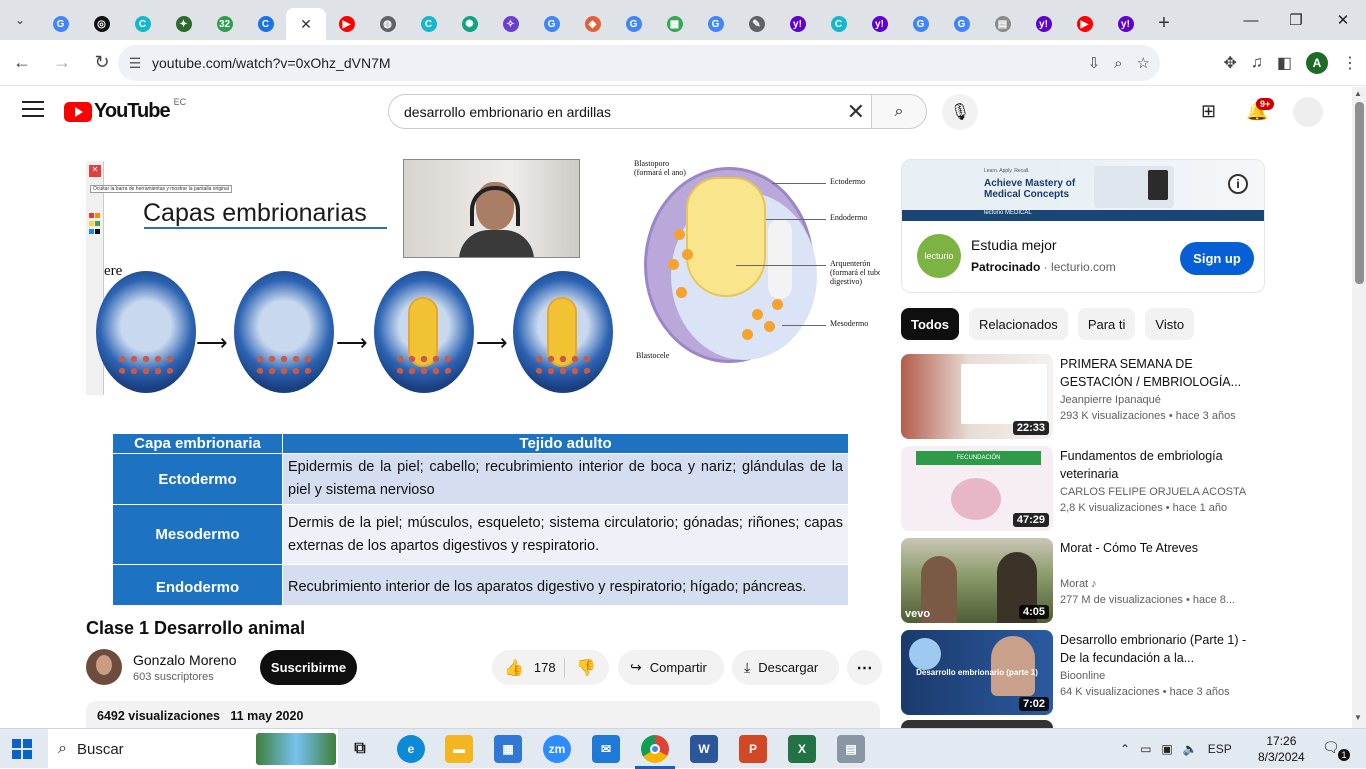  I want to click on profile-avatar: A, so click(1317, 63).